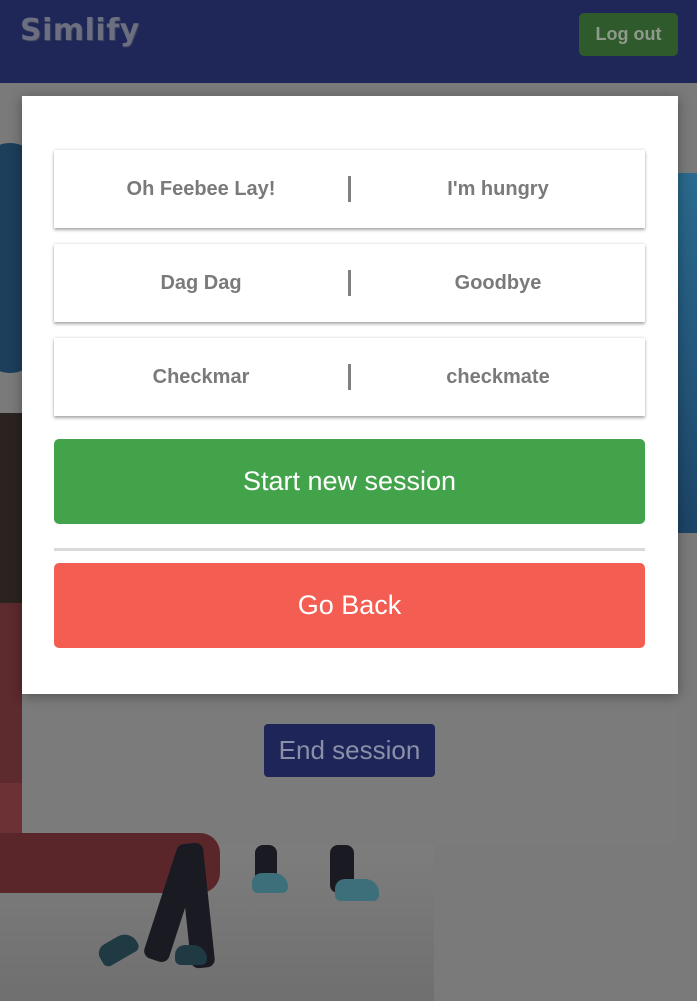 The image size is (697, 1001). I want to click on logout-button: Log out, so click(628, 34).